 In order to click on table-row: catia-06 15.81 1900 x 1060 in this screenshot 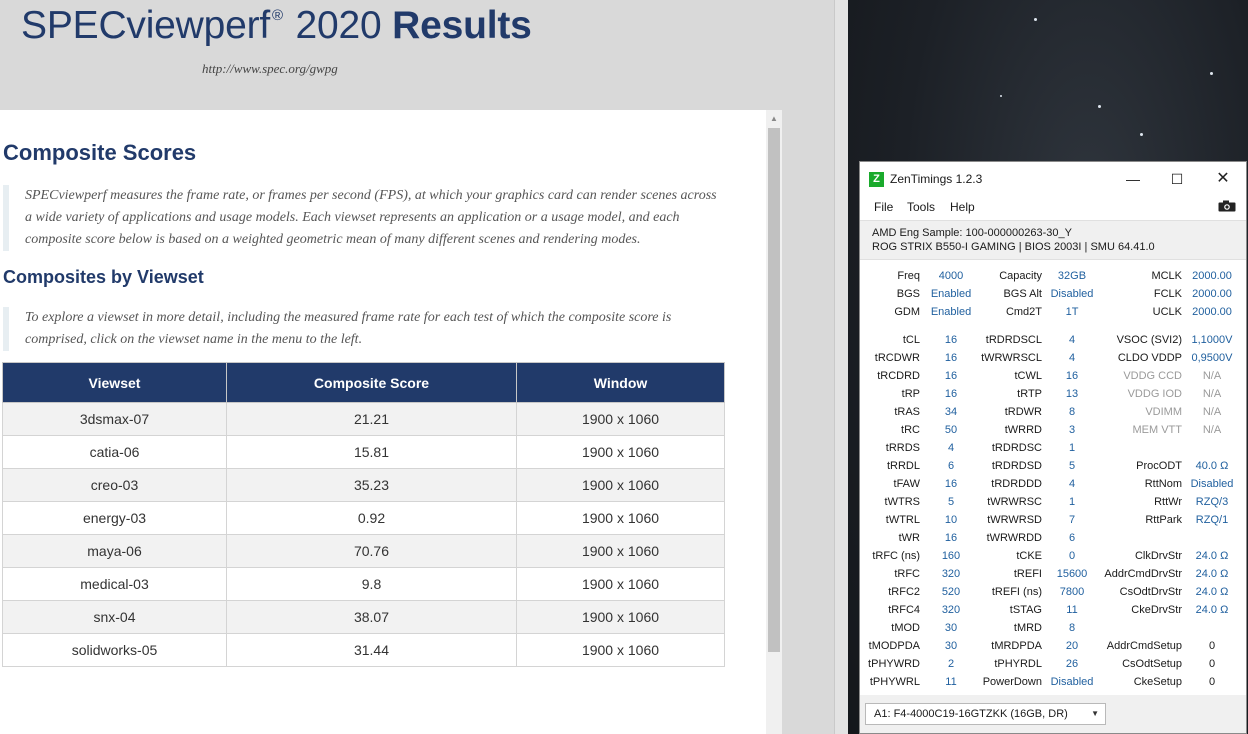, I will do `click(363, 452)`.